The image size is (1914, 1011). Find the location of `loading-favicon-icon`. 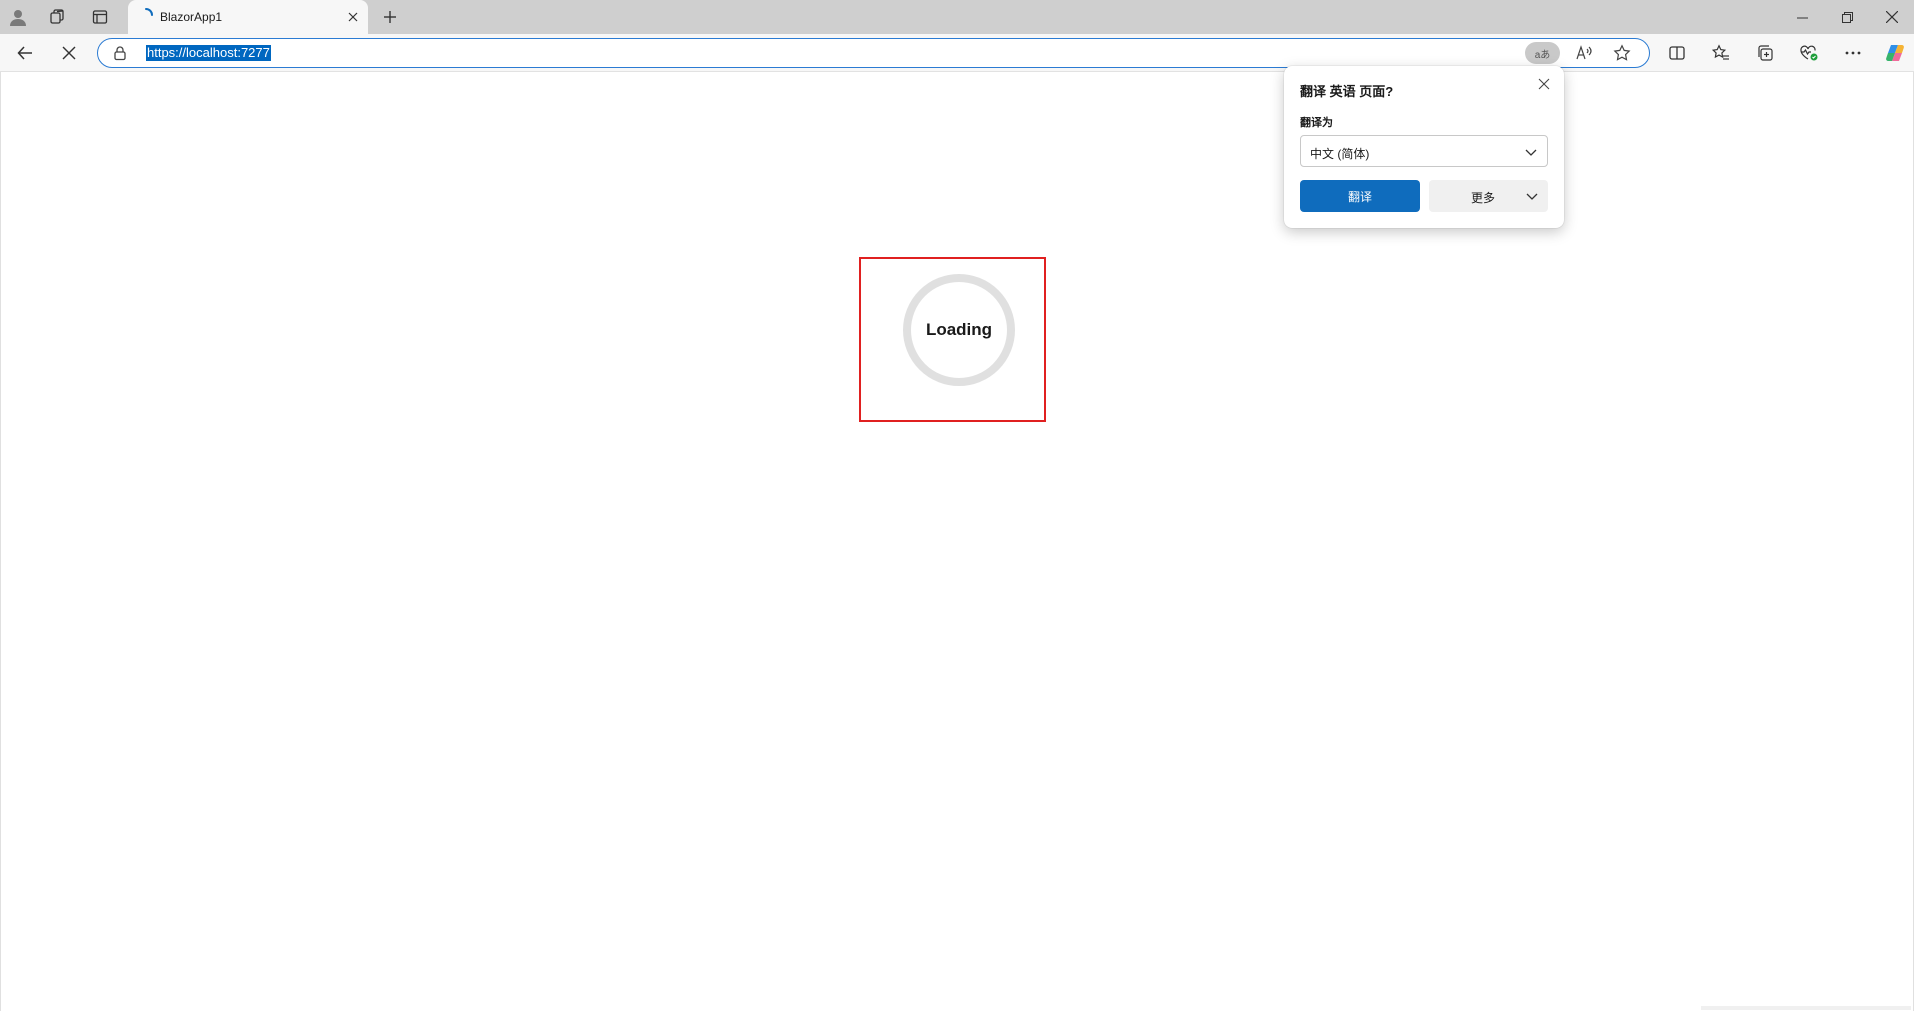

loading-favicon-icon is located at coordinates (149, 12).